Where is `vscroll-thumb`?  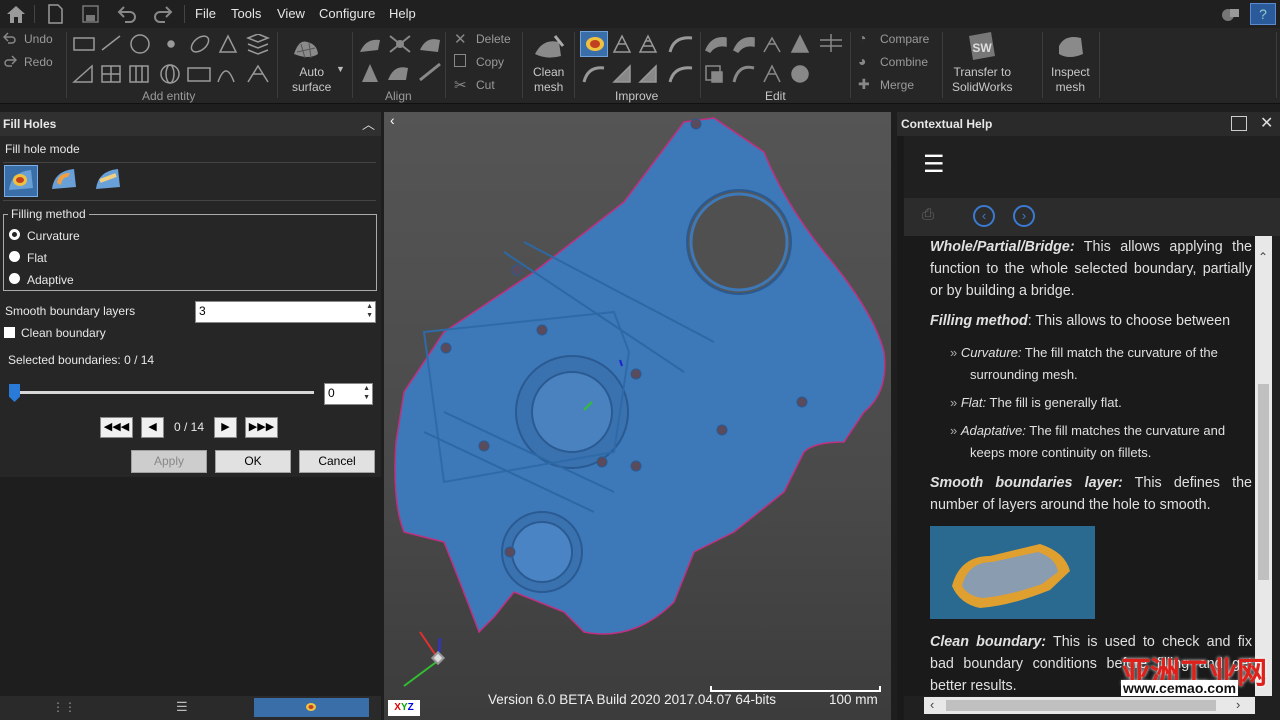 vscroll-thumb is located at coordinates (1263, 482).